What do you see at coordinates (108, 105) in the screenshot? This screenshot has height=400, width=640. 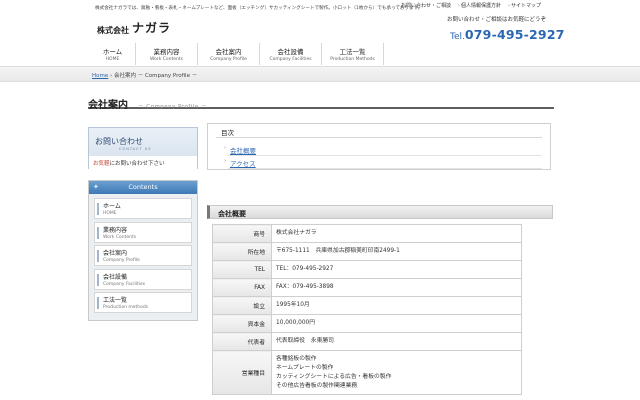 I see `page-title-ja: 会社案内` at bounding box center [108, 105].